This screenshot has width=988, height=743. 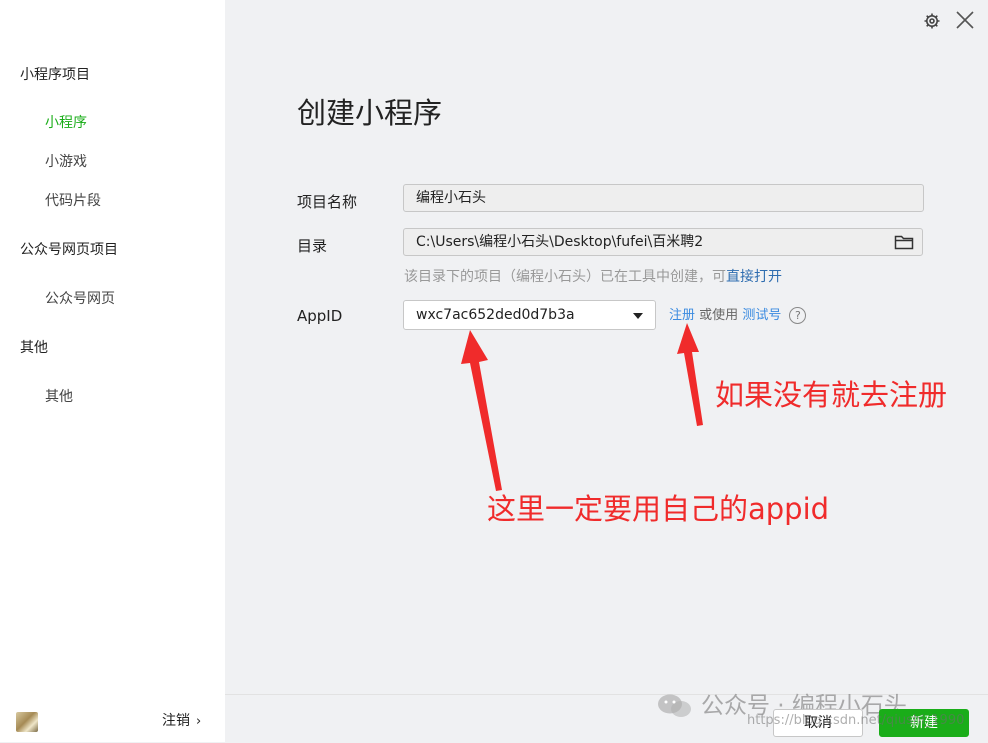 I want to click on logout-button: 注销 ›, so click(x=181, y=720).